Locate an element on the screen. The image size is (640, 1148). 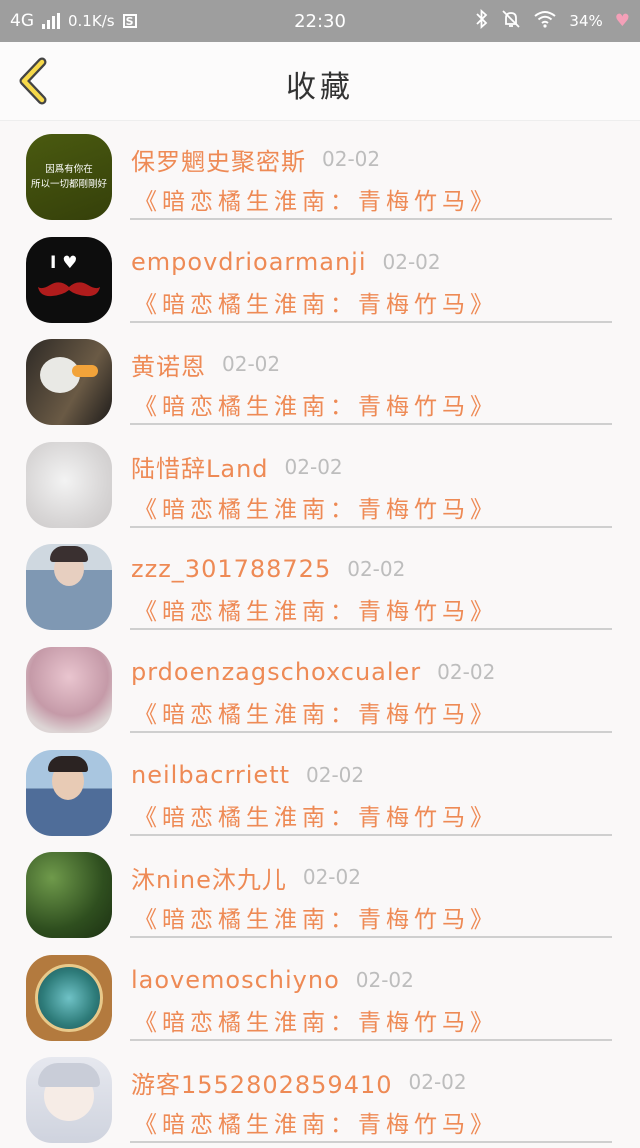
emblem-shape is located at coordinates (69, 997).